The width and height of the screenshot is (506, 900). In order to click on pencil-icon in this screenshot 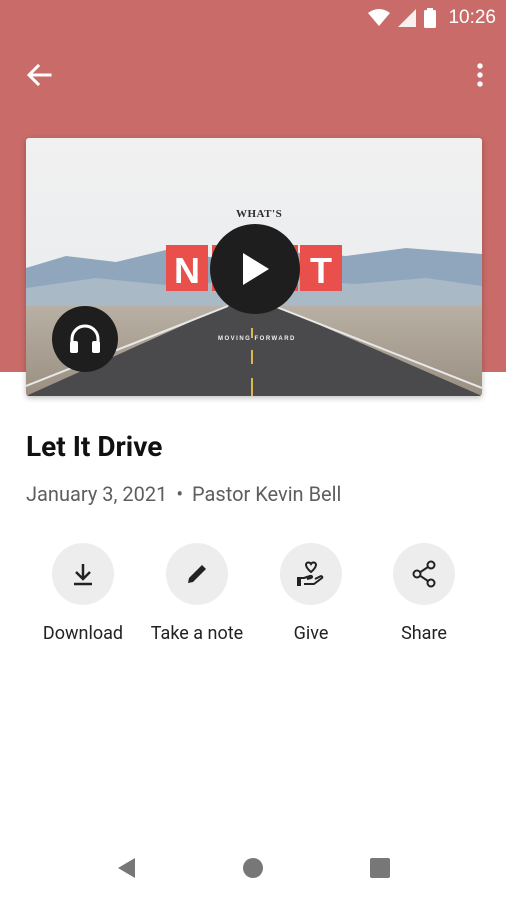, I will do `click(197, 574)`.